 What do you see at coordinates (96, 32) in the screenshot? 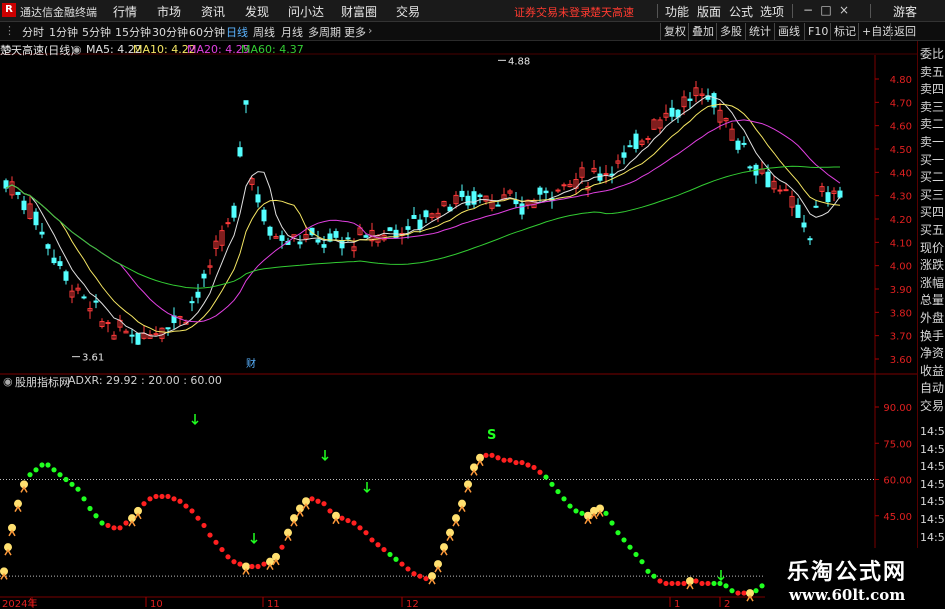
I see `period-5min: 5分钟` at bounding box center [96, 32].